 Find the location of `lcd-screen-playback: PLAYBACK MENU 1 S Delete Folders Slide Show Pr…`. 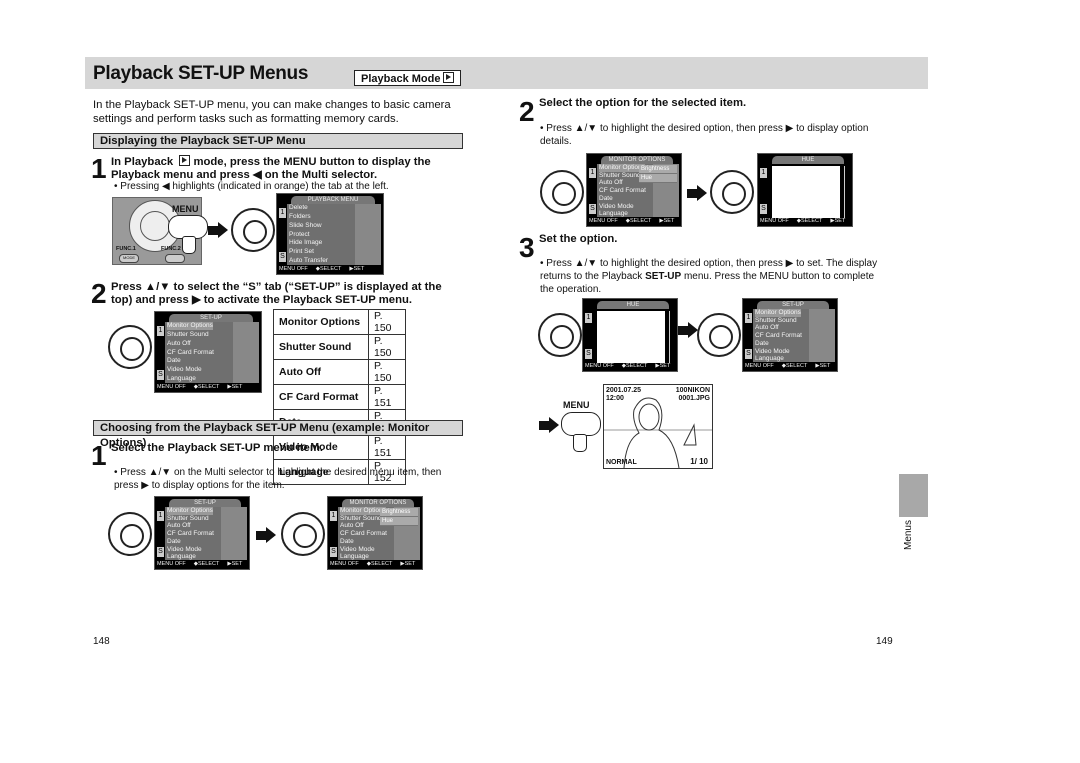

lcd-screen-playback: PLAYBACK MENU 1 S Delete Folders Slide Show Pr… is located at coordinates (330, 234).